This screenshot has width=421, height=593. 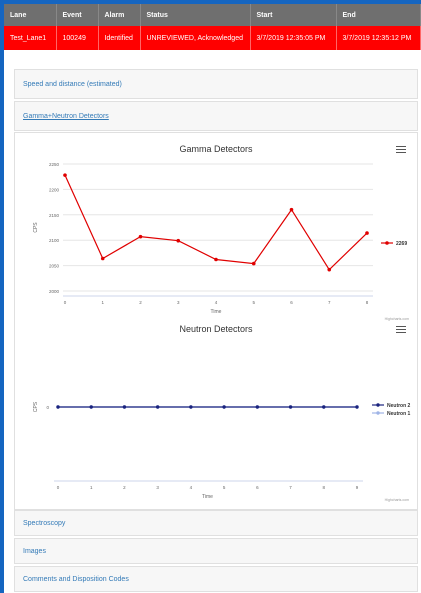 I want to click on neutron-x-tick-label: 0, so click(x=58, y=487).